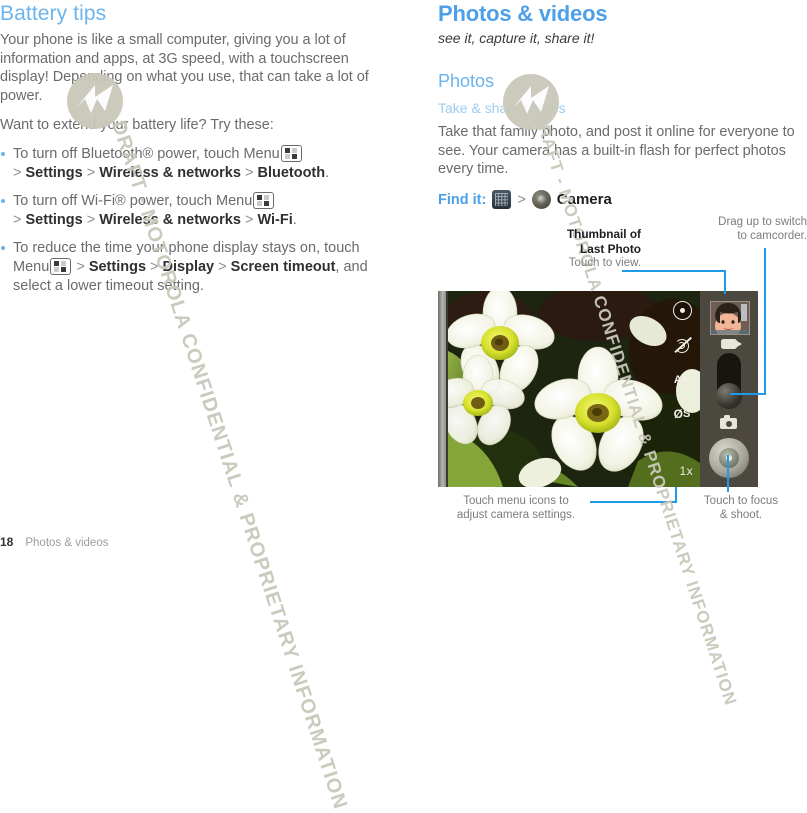 This screenshot has width=807, height=813. Describe the element at coordinates (762, 222) in the screenshot. I see `callout-camcorder-line1: Drag up to switch` at that location.